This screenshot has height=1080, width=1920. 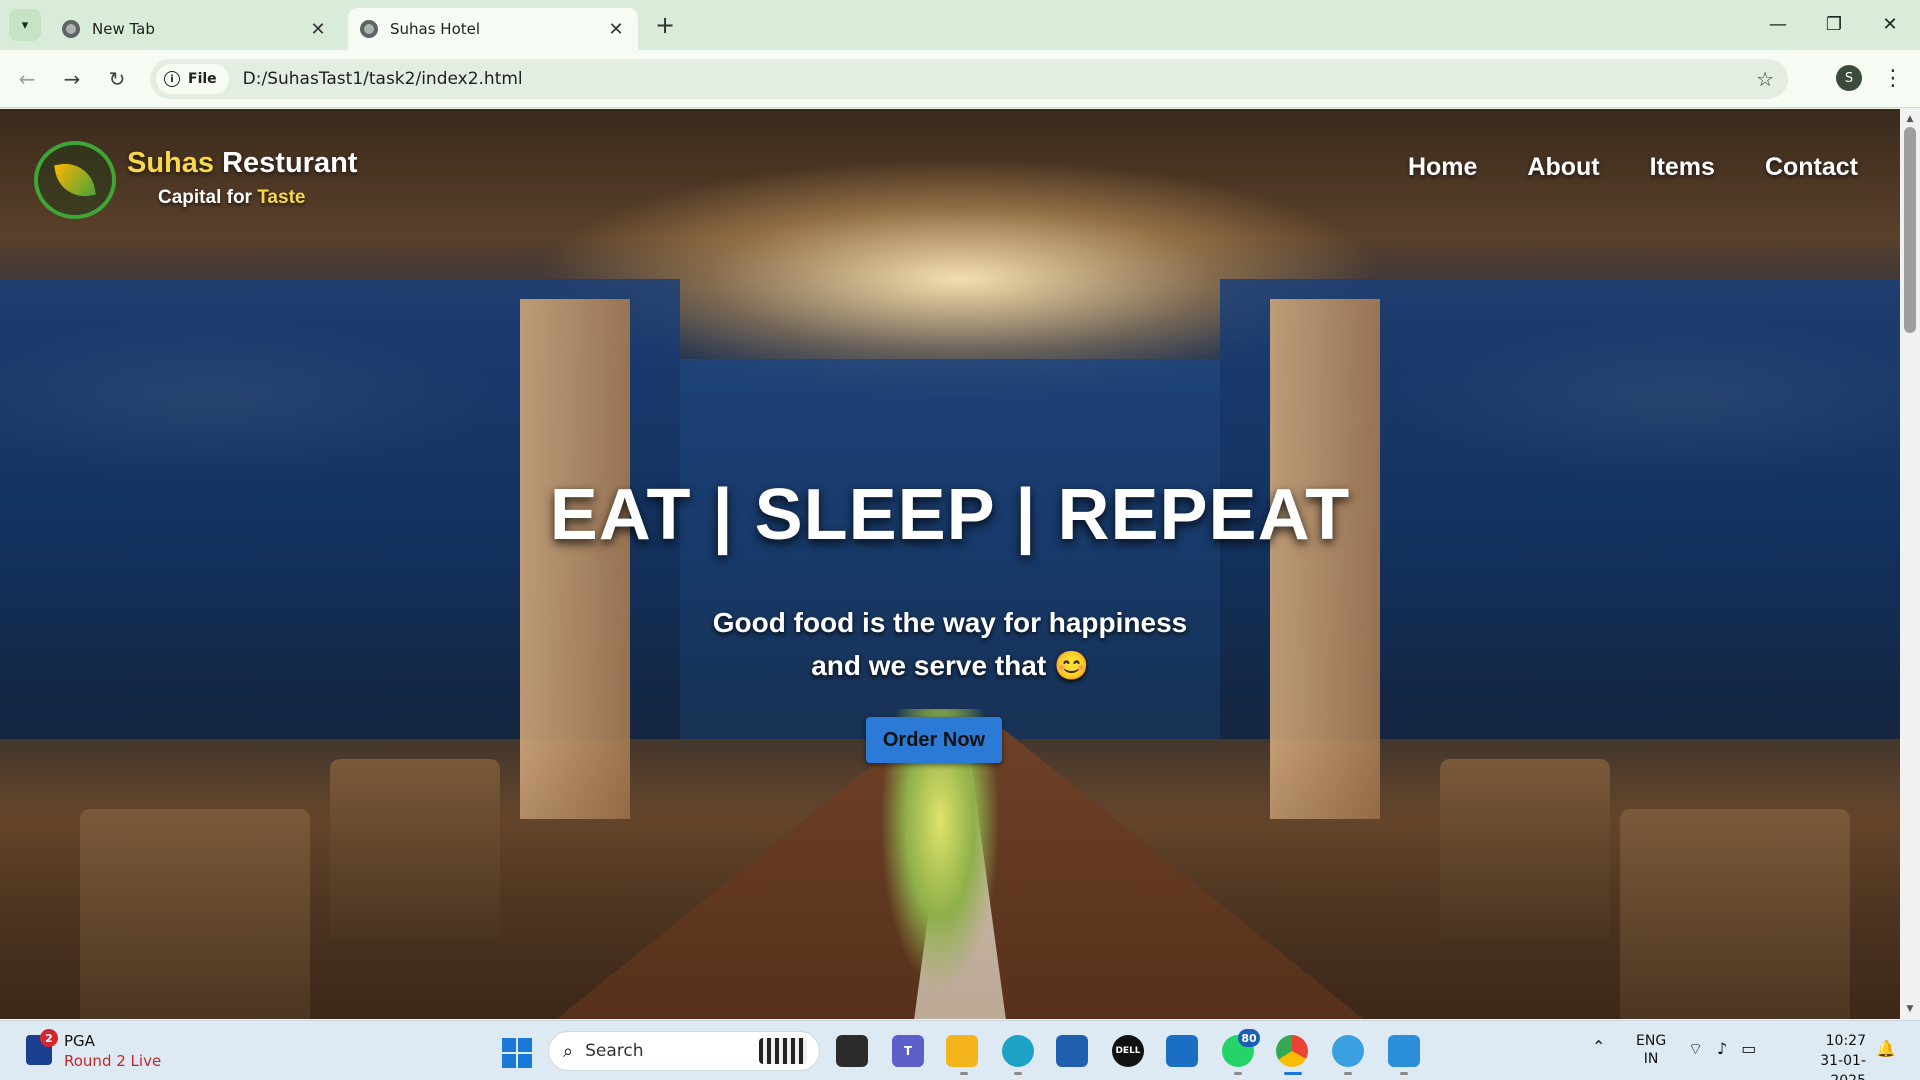 What do you see at coordinates (1651, 1041) in the screenshot?
I see `language-line: ENG` at bounding box center [1651, 1041].